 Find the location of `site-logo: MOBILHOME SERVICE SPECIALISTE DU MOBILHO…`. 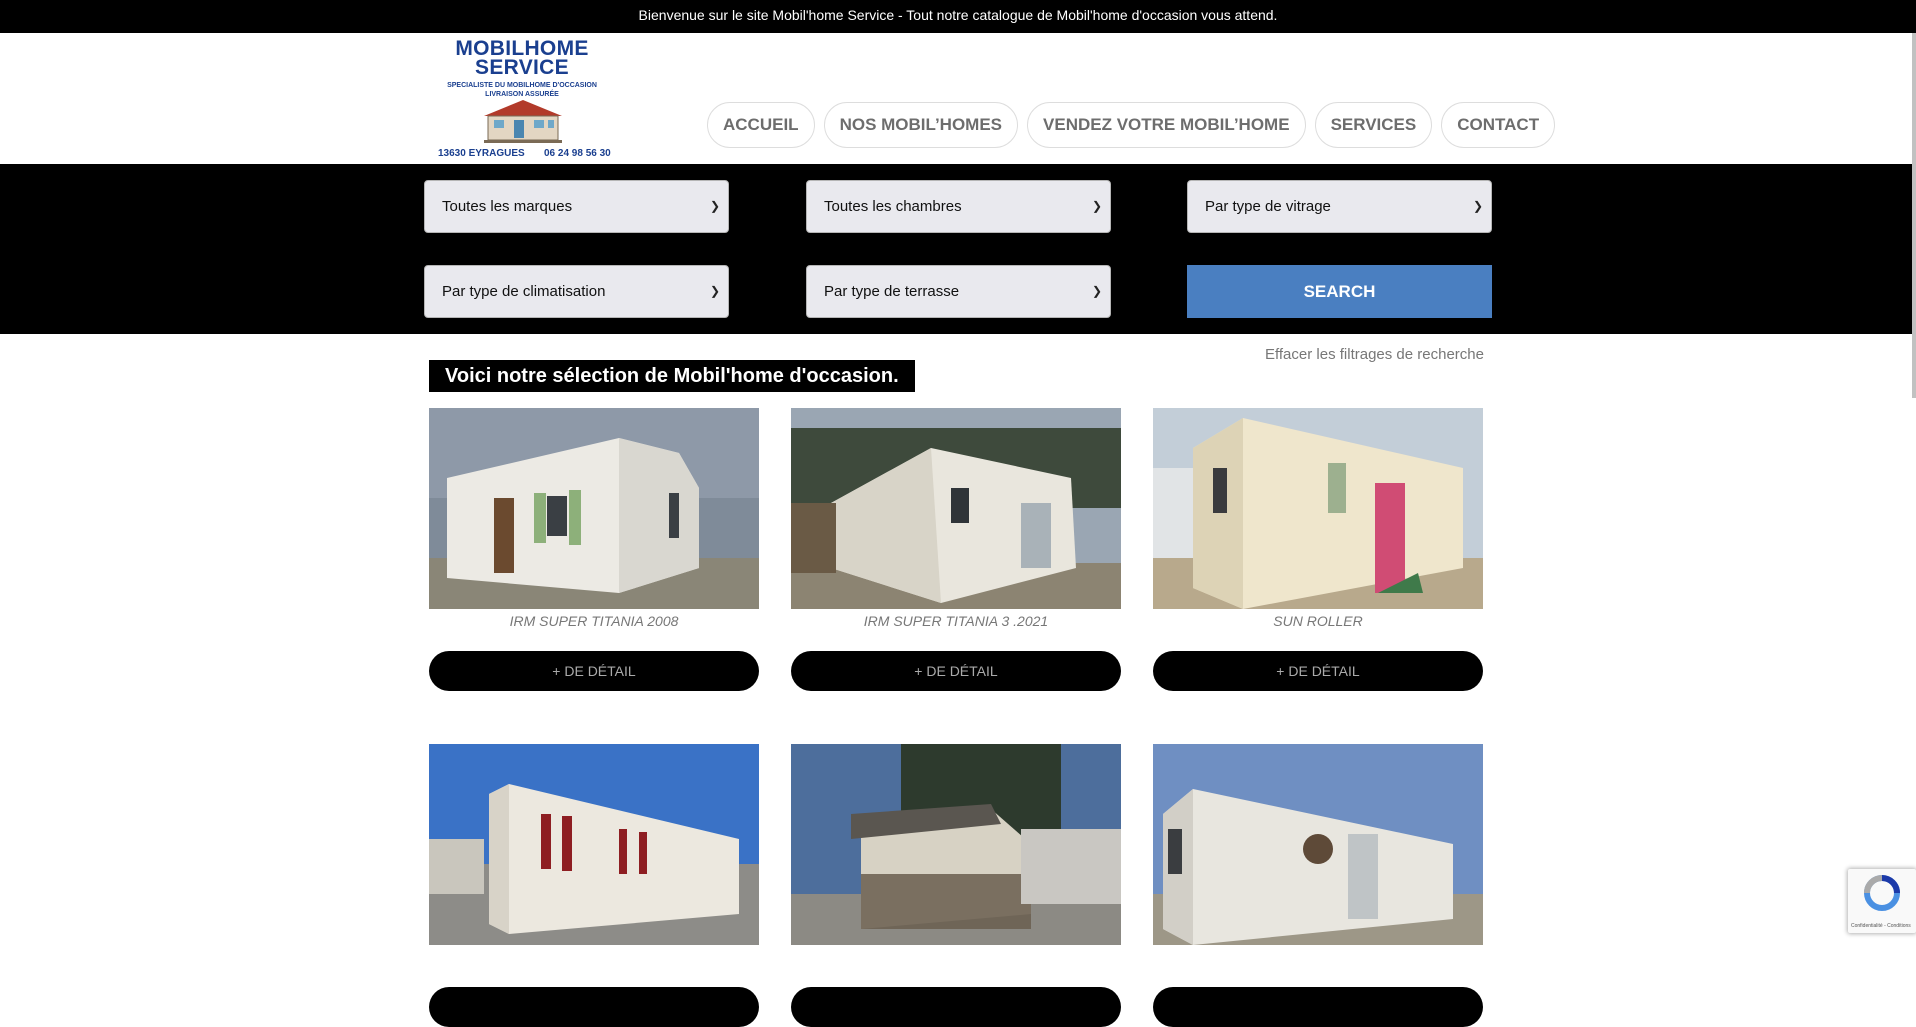

site-logo: MOBILHOME SERVICE SPECIALISTE DU MOBILHO… is located at coordinates (522, 98).